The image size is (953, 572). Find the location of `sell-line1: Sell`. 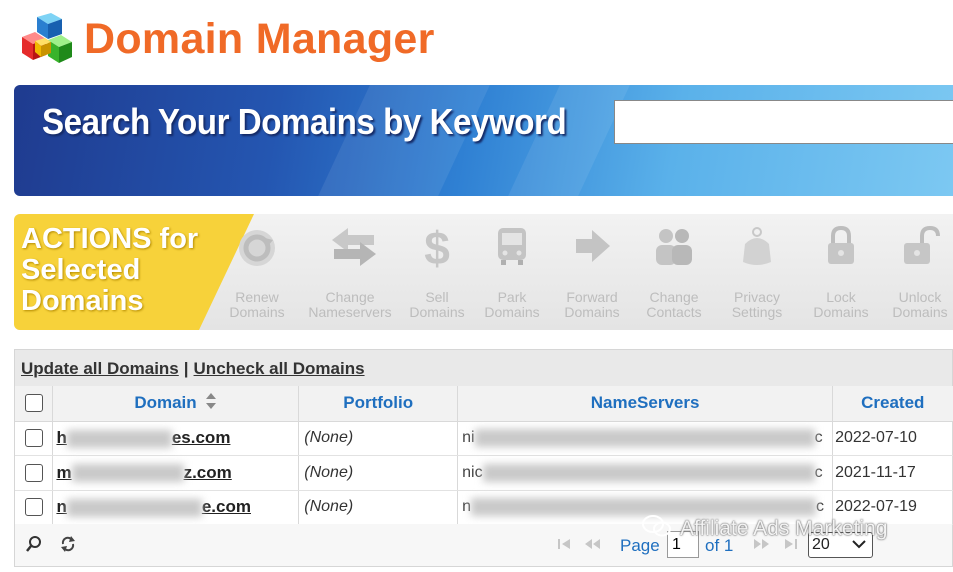

sell-line1: Sell is located at coordinates (437, 297).